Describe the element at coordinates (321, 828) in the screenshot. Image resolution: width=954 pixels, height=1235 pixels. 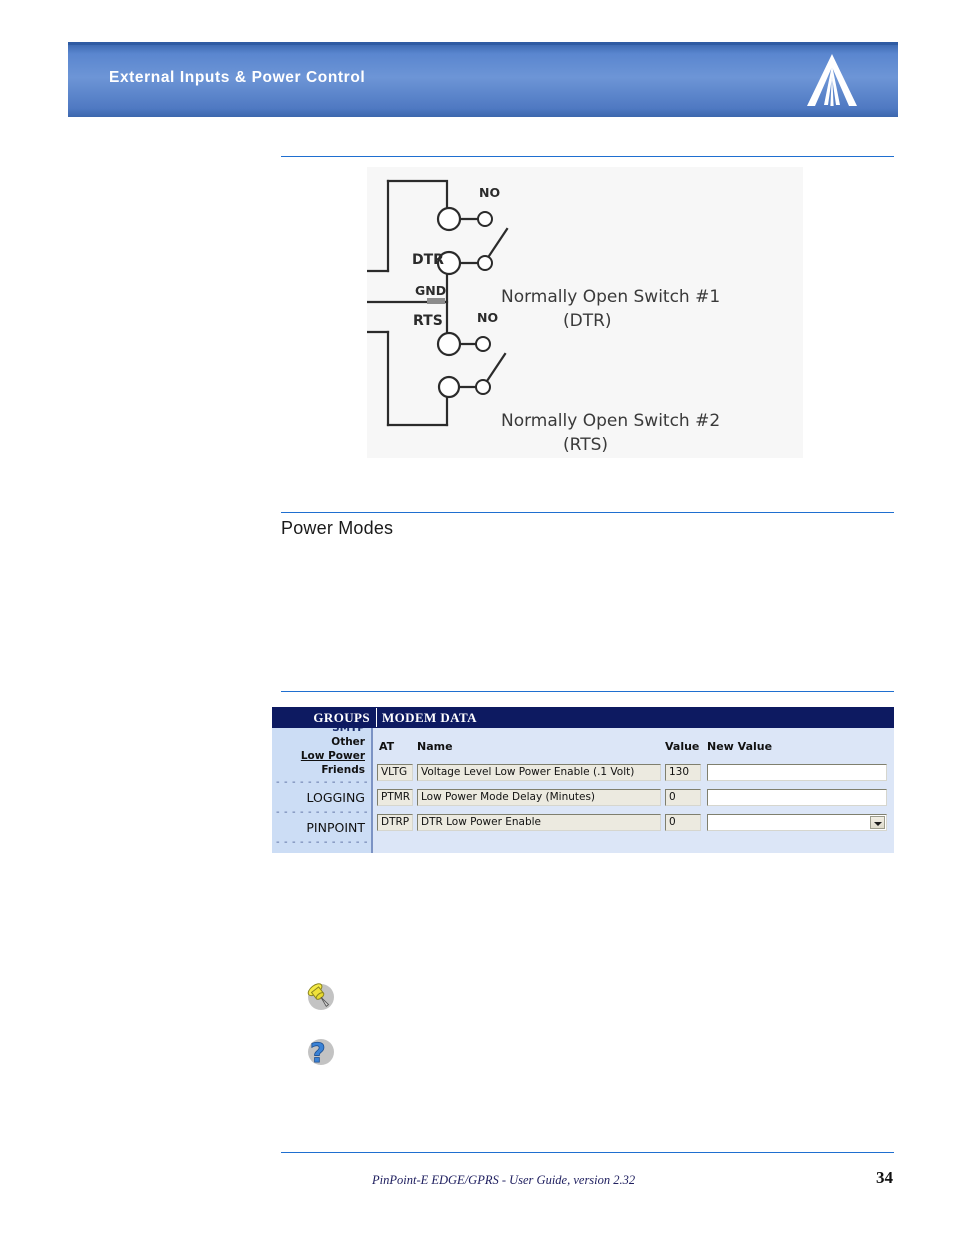
I see `sidebar-heading-pinpoint: PINPOINT` at that location.